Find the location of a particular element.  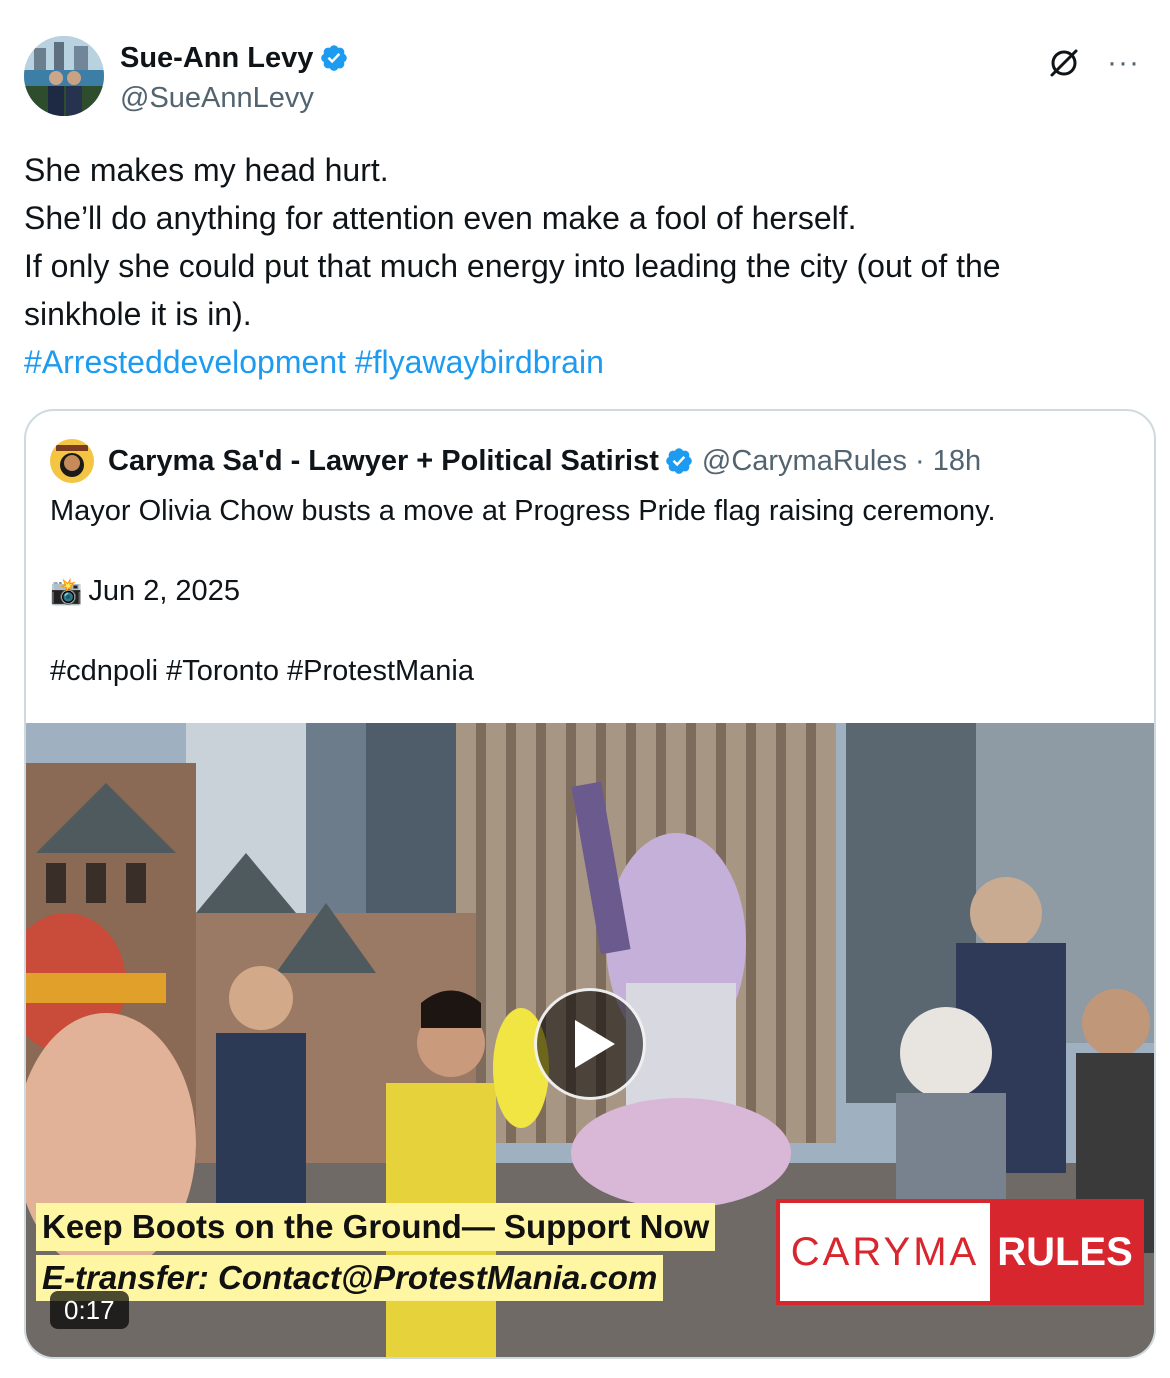

video-duration: 0:17 is located at coordinates (89, 1310).